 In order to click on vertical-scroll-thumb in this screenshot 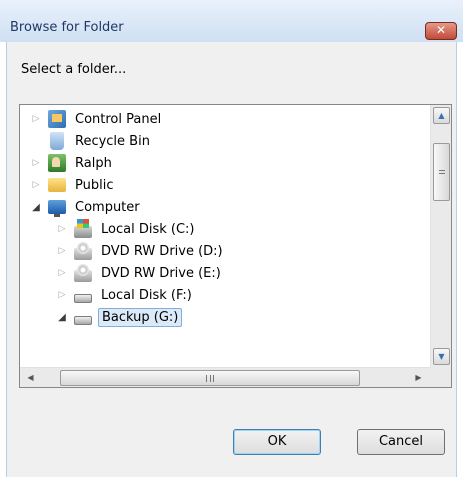, I will do `click(441, 172)`.